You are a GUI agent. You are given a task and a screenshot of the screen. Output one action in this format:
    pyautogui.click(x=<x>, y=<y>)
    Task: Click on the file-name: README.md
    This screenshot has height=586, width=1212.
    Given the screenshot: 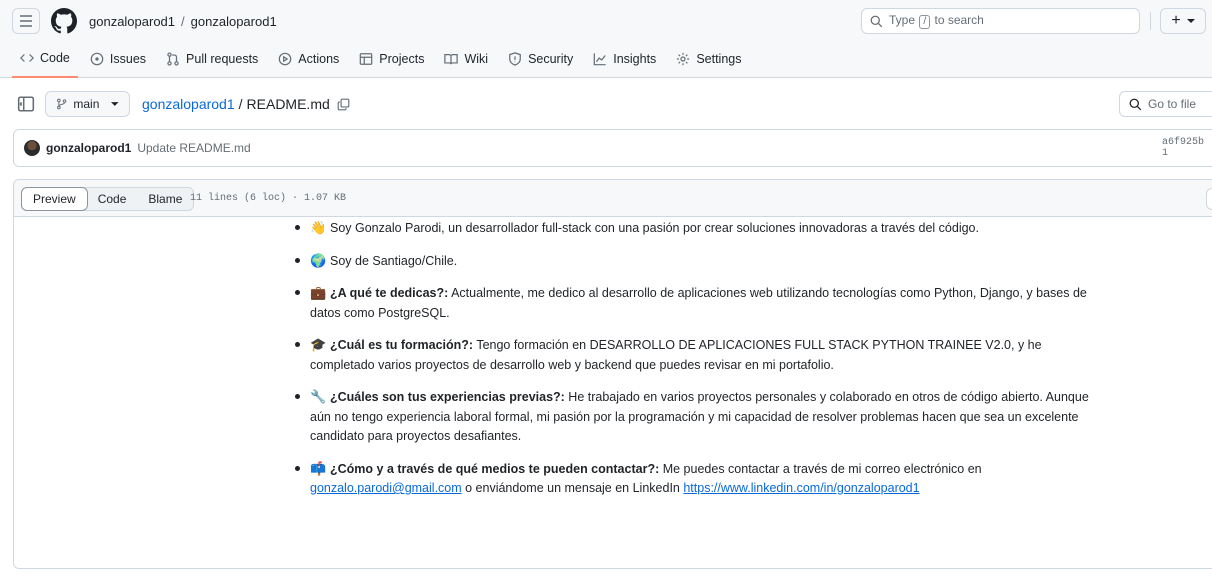 What is the action you would take?
    pyautogui.click(x=288, y=104)
    